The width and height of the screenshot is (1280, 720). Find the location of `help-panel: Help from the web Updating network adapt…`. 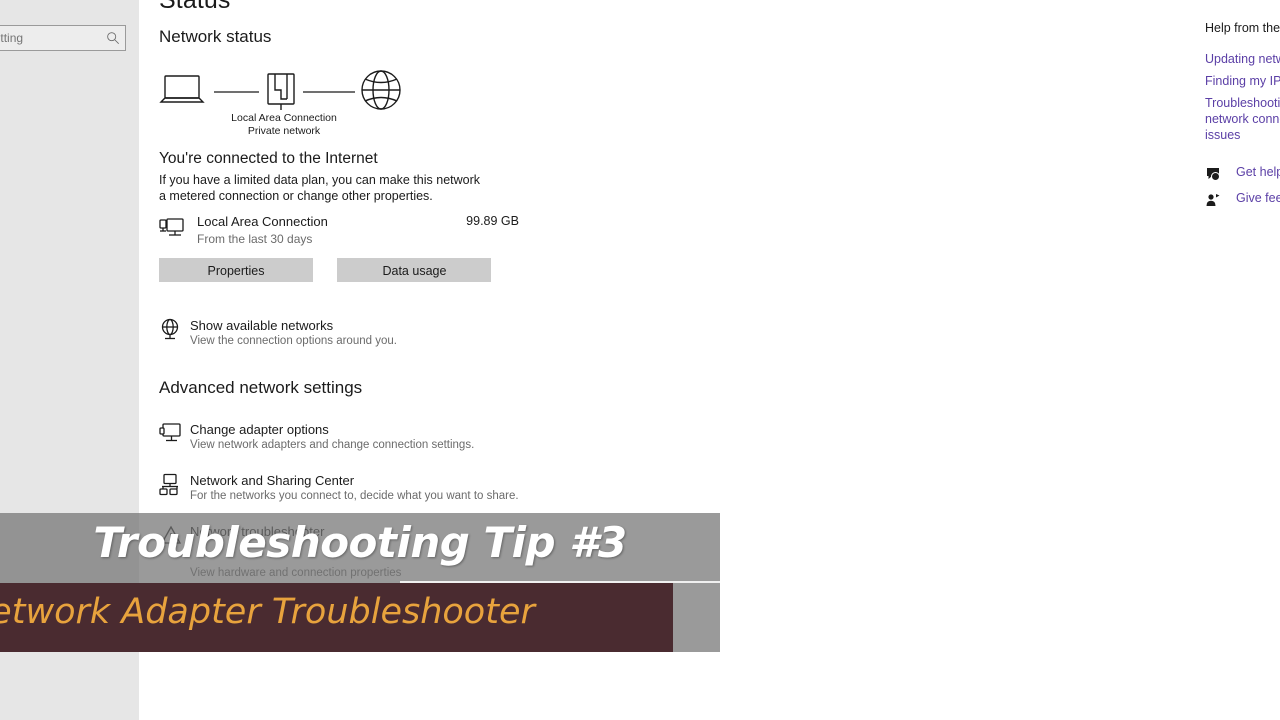

help-panel: Help from the web Updating network adapt… is located at coordinates (1239, 360).